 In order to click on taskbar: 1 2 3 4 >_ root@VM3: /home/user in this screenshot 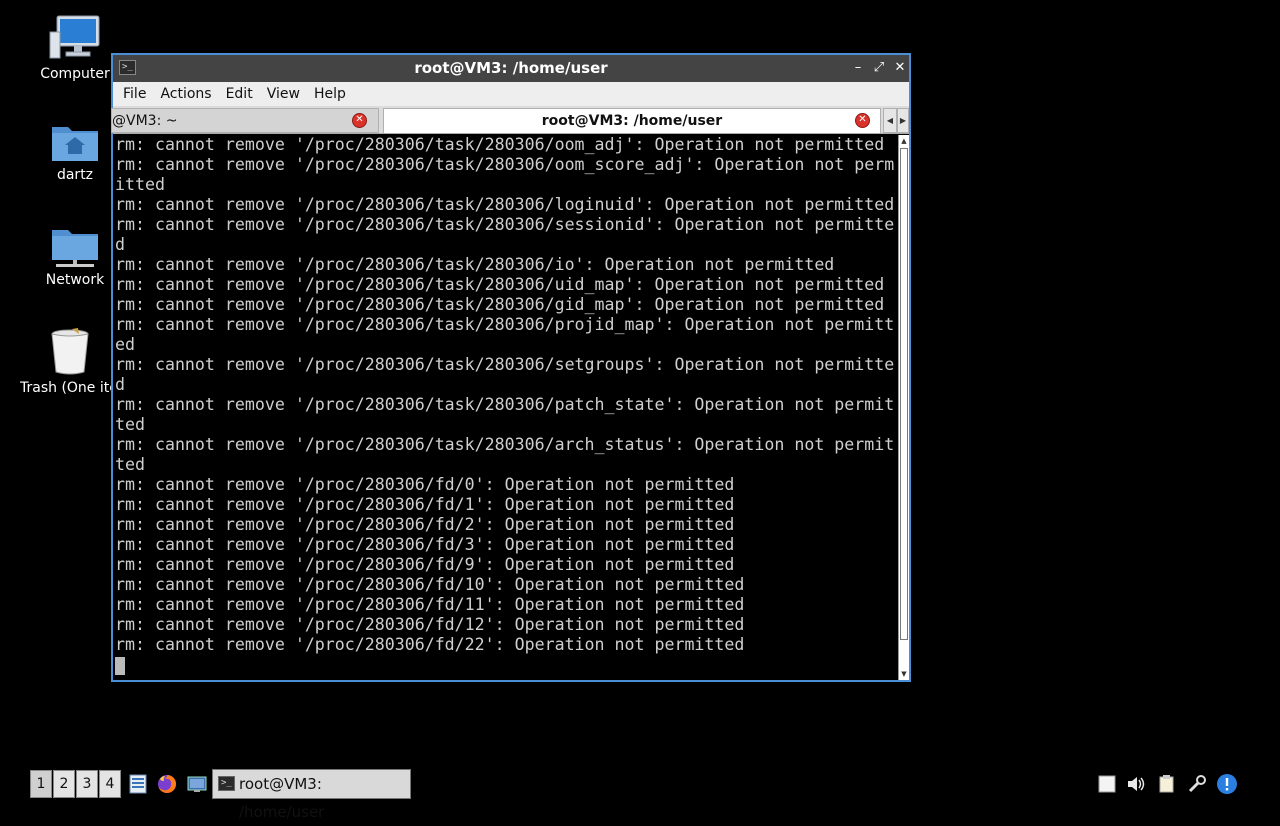, I will do `click(640, 793)`.